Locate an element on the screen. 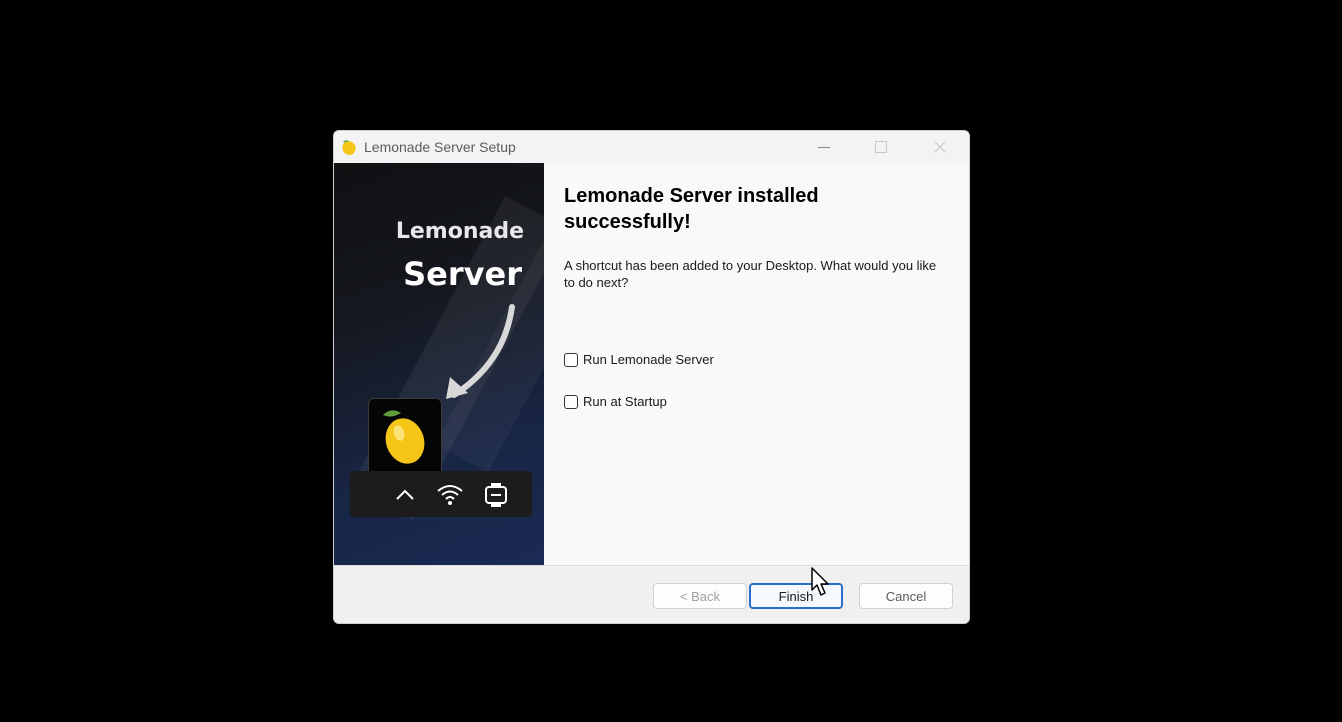  curved-arrow-icon is located at coordinates (480, 351).